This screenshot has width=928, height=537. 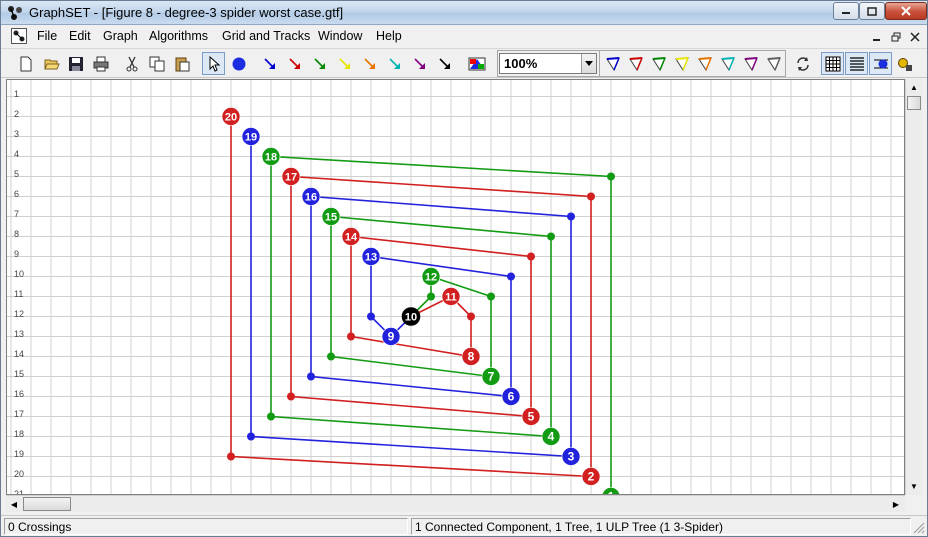 What do you see at coordinates (351, 236) in the screenshot?
I see `graph-node: 14` at bounding box center [351, 236].